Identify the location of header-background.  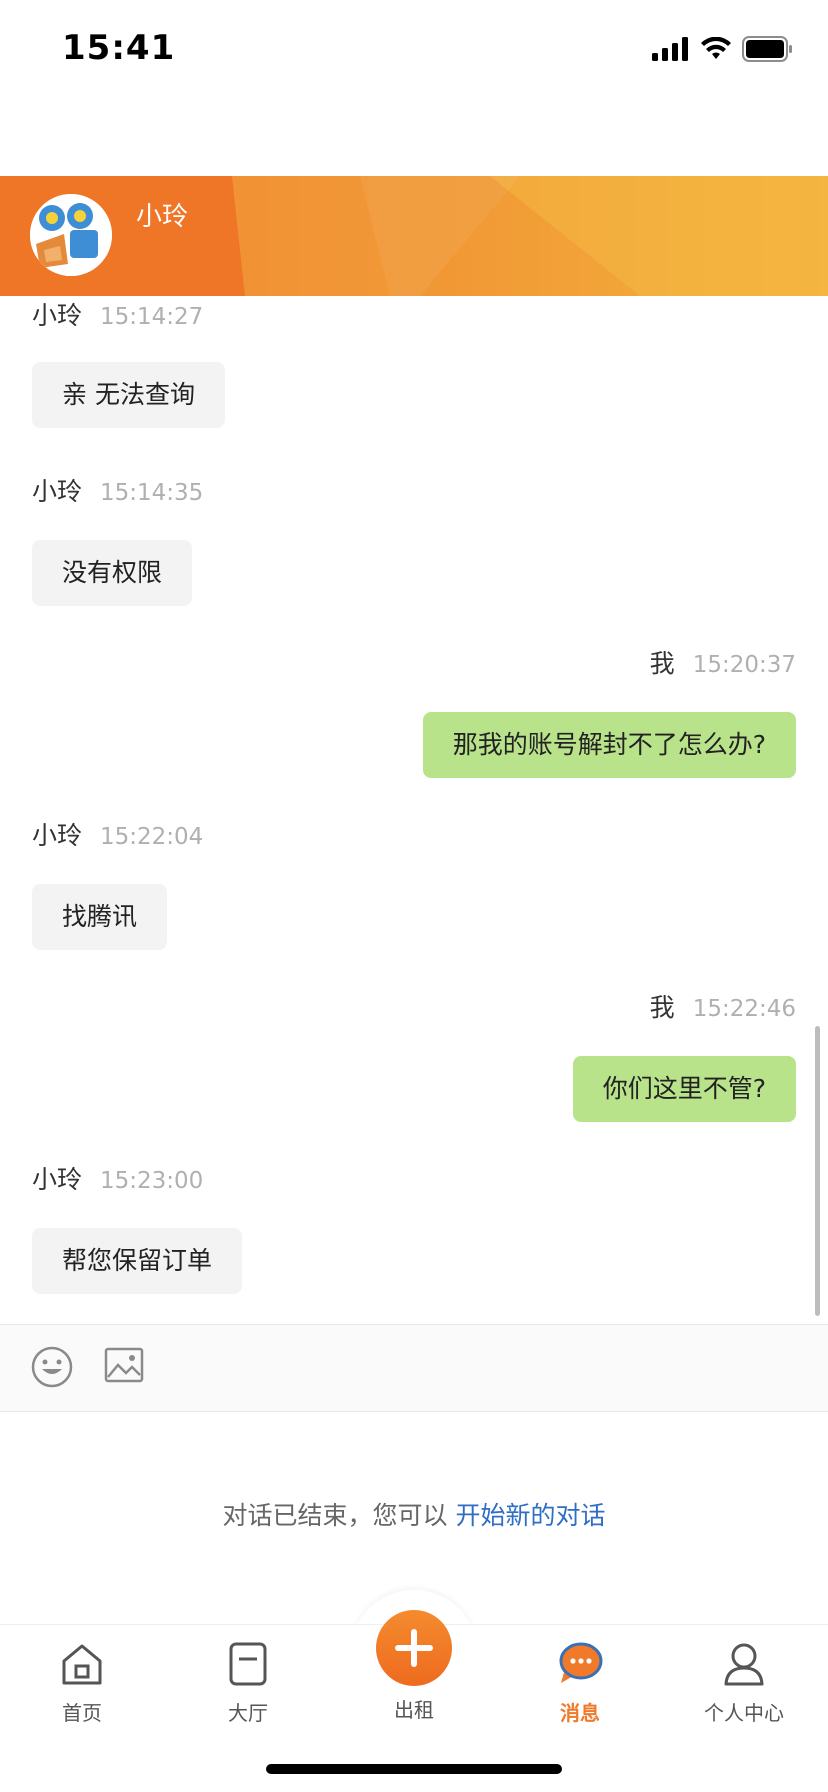
(414, 236).